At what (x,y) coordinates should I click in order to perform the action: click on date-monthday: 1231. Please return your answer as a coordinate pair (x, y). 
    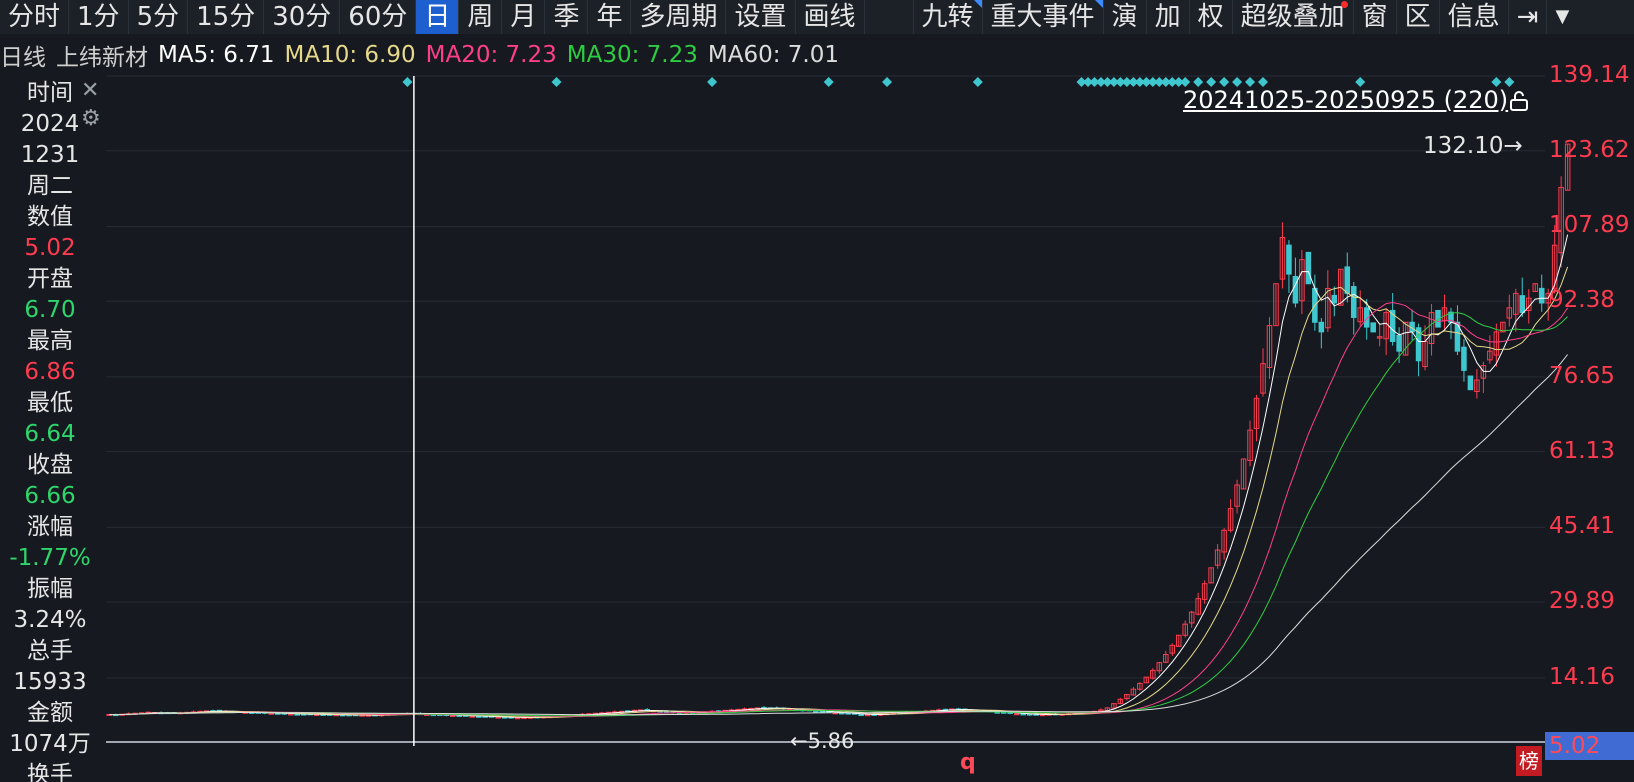
    Looking at the image, I should click on (50, 155).